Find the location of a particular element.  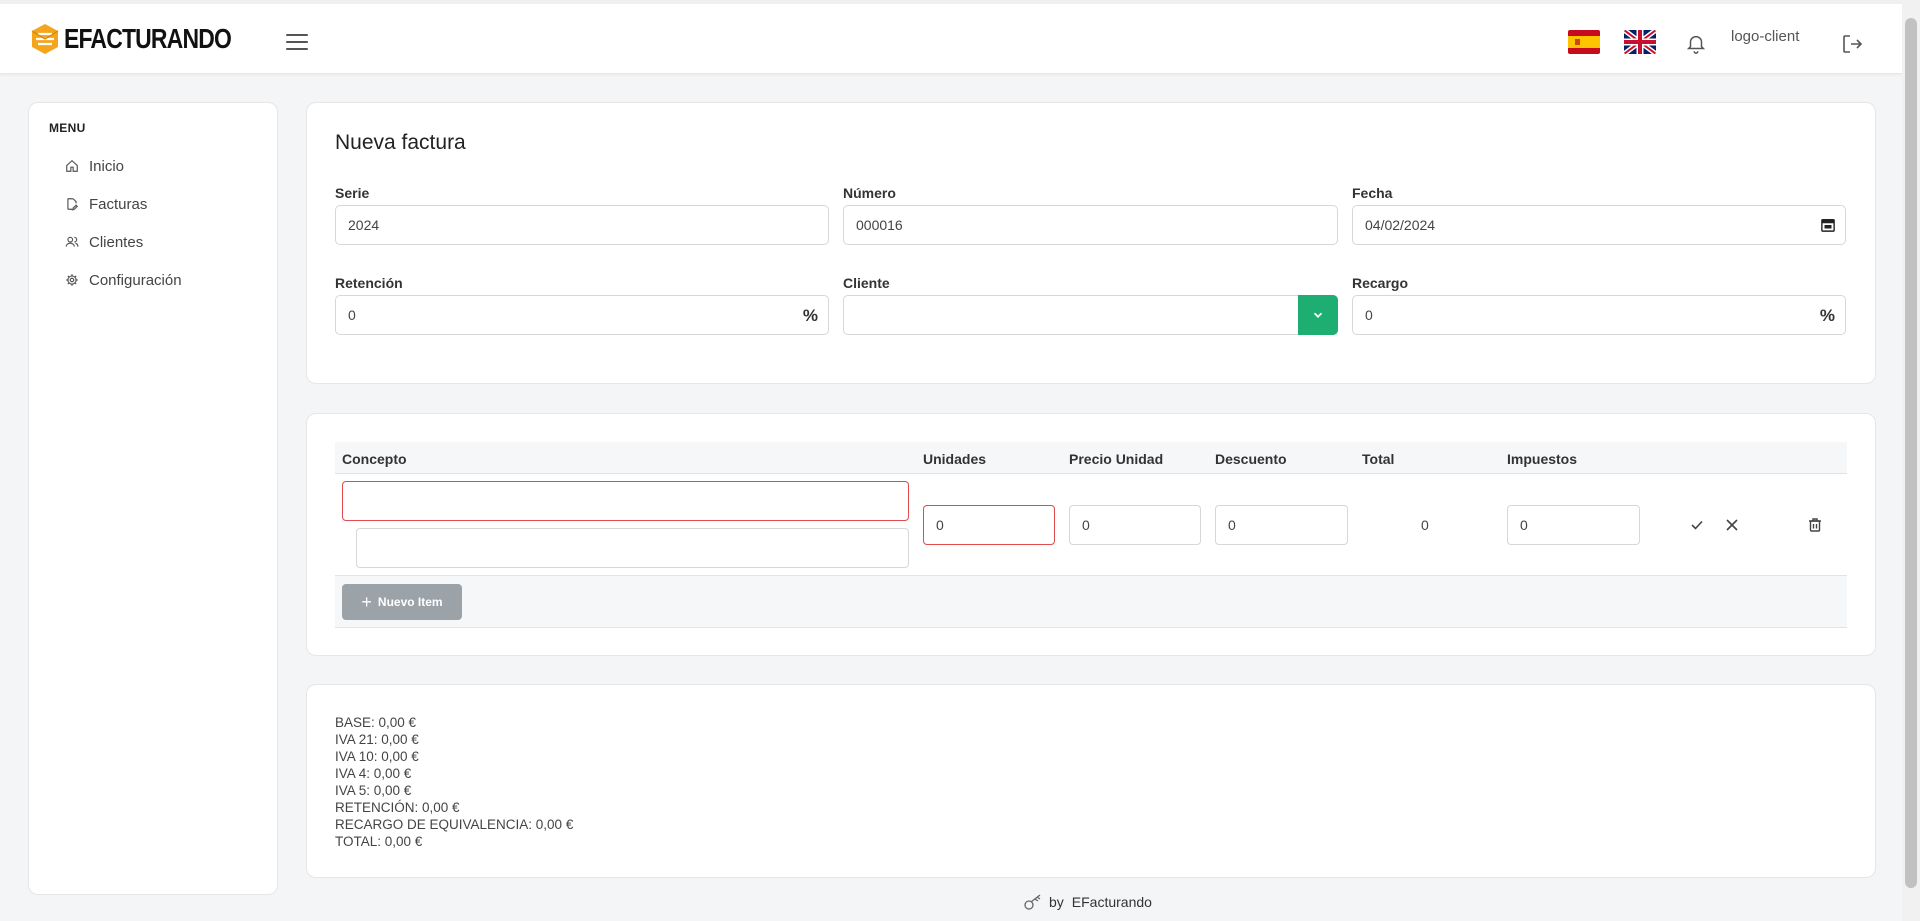

sidebar-item-clientes: Clientes is located at coordinates (104, 242).